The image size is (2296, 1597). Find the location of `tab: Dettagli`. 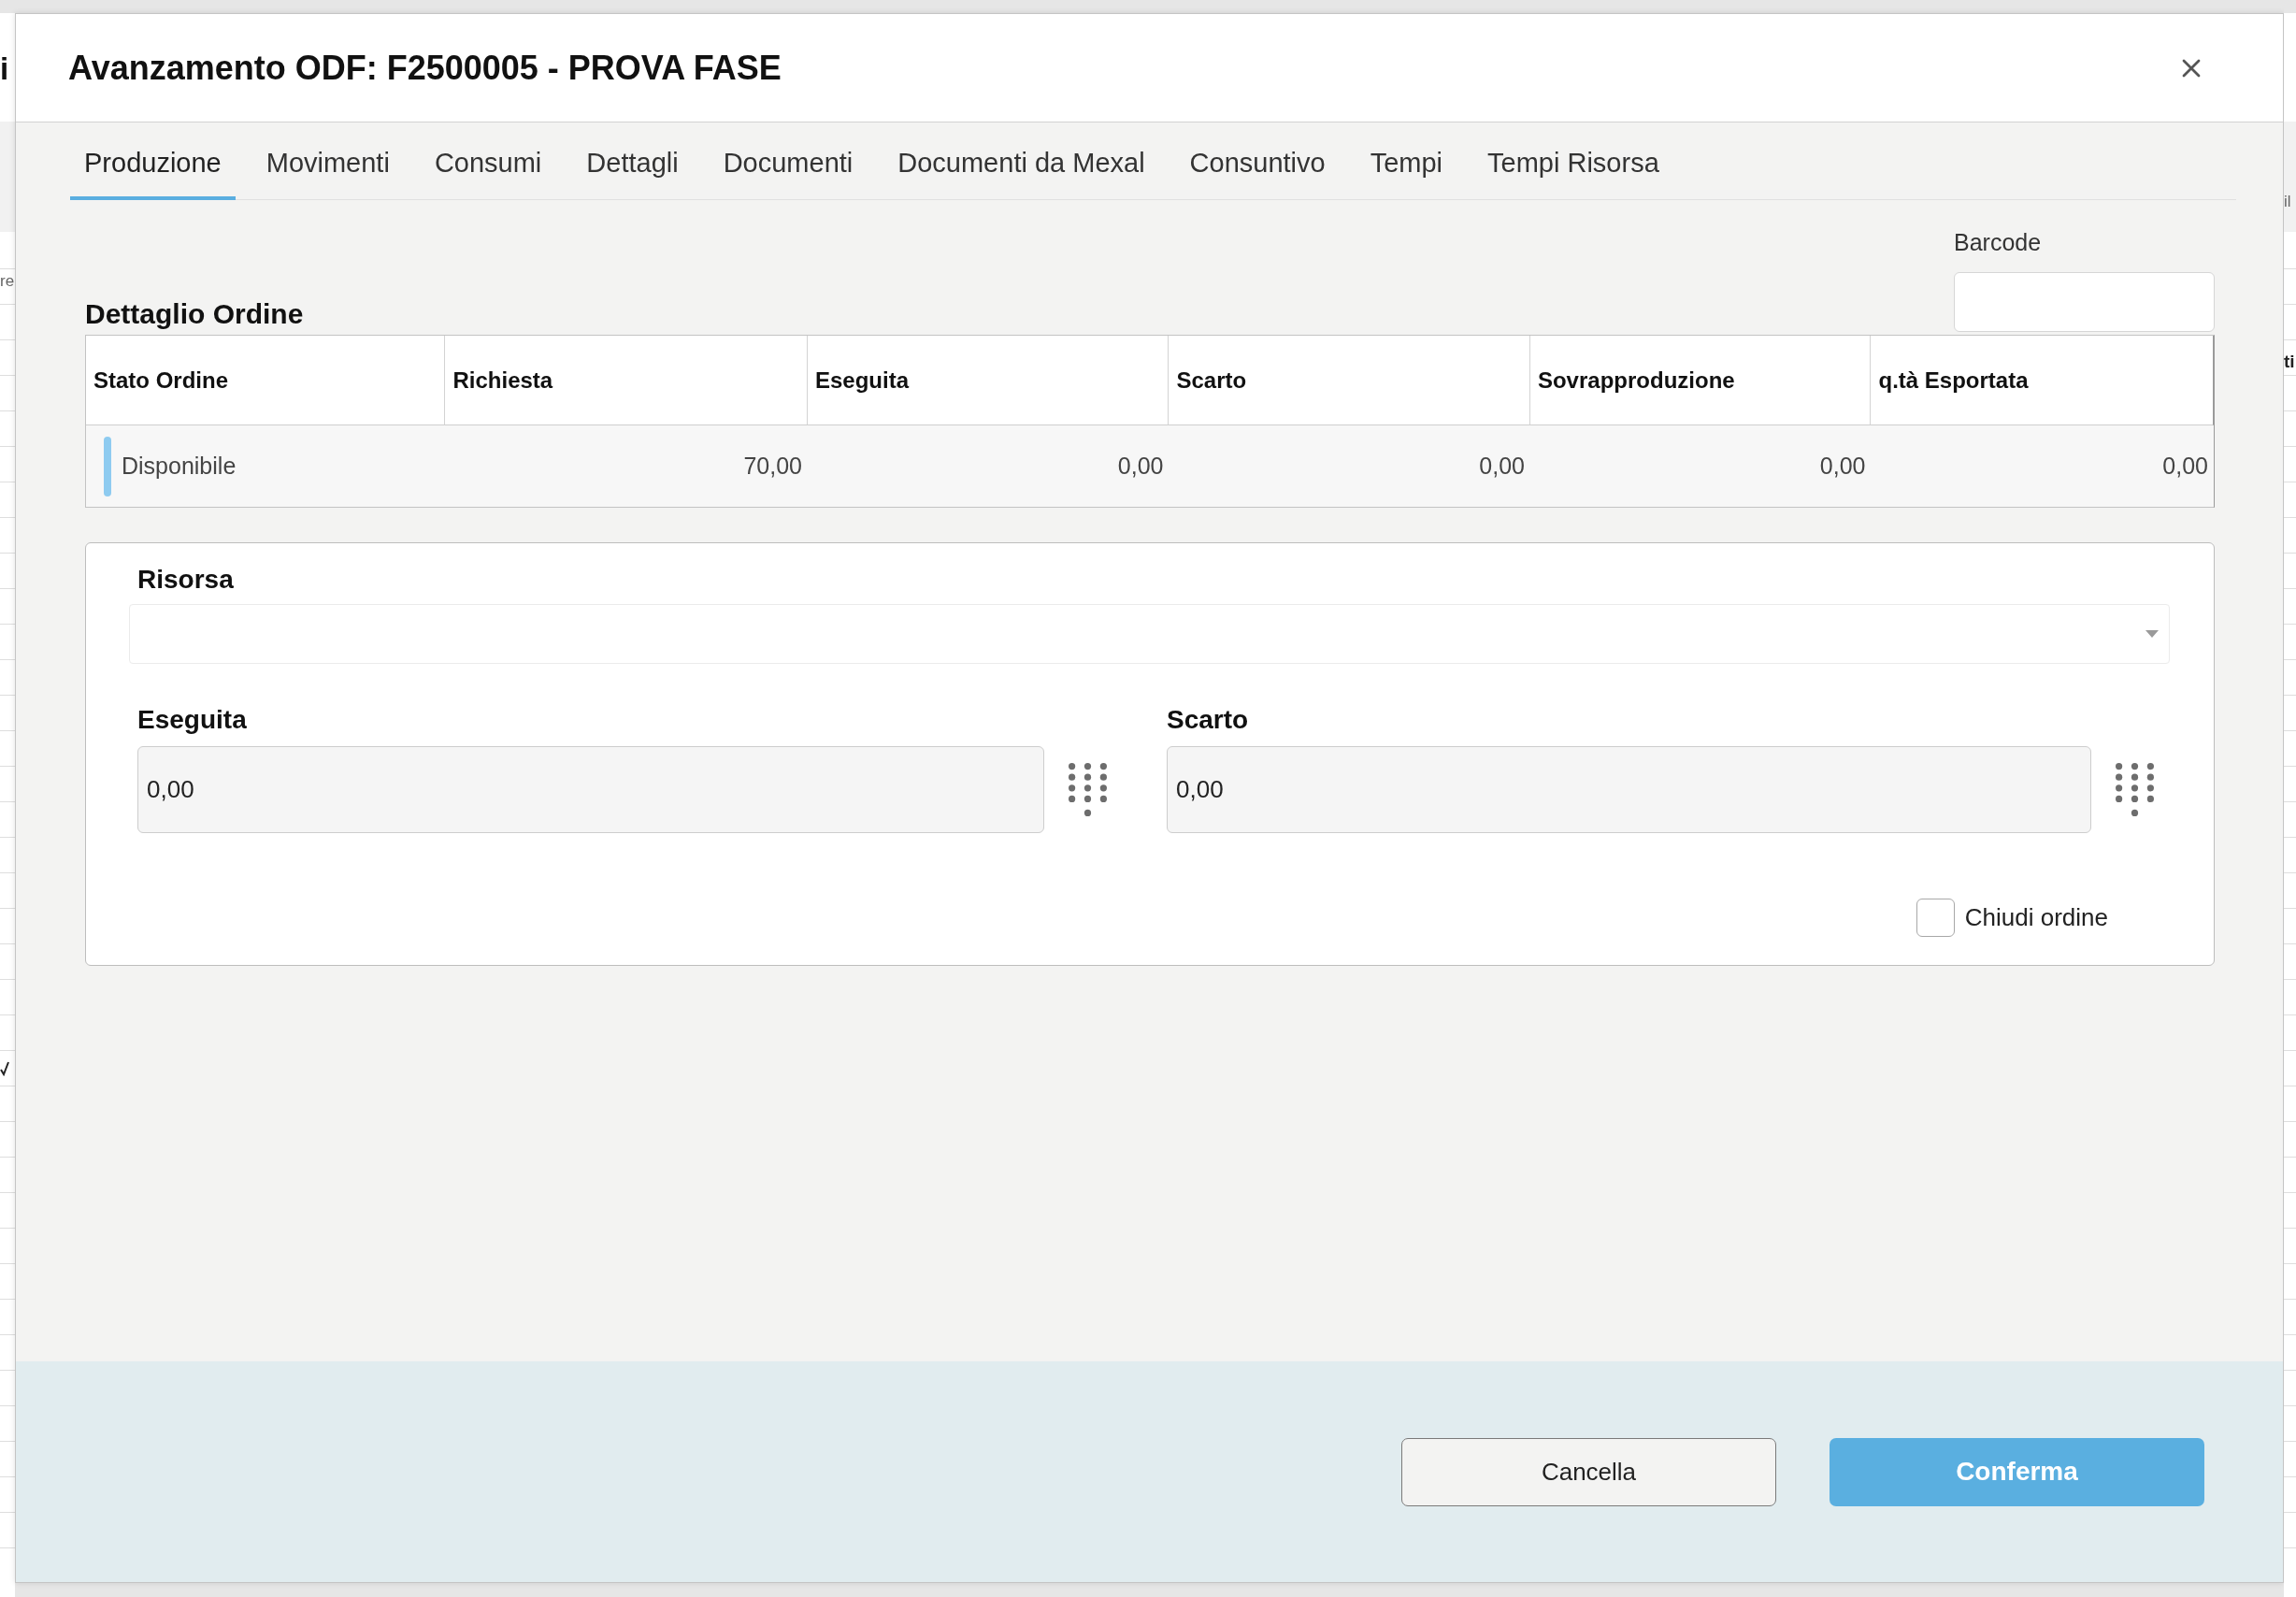

tab: Dettagli is located at coordinates (632, 161).